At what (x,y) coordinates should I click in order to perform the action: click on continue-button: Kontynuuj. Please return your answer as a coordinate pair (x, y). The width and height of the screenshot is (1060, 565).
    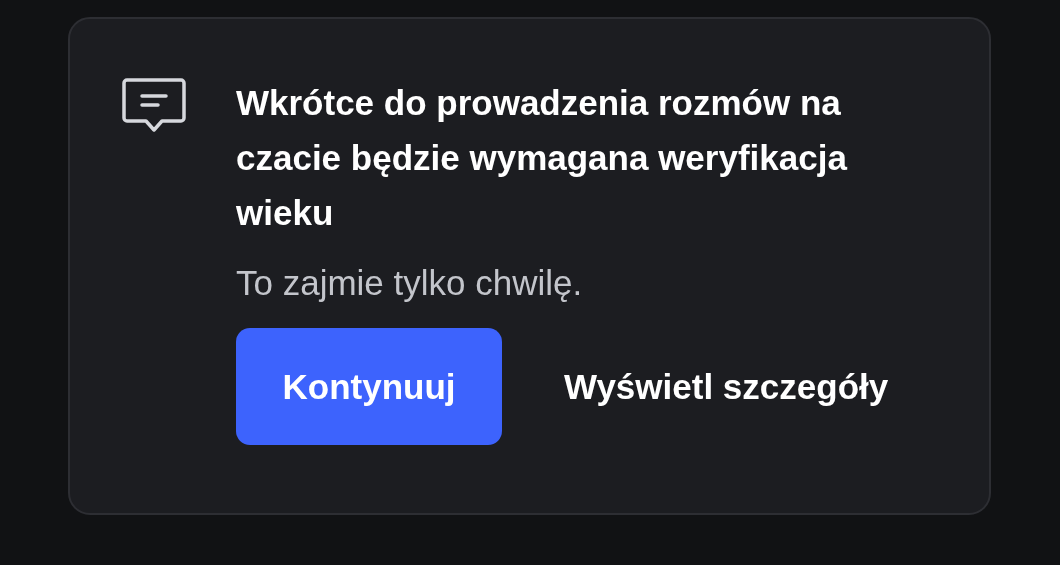
    Looking at the image, I should click on (369, 386).